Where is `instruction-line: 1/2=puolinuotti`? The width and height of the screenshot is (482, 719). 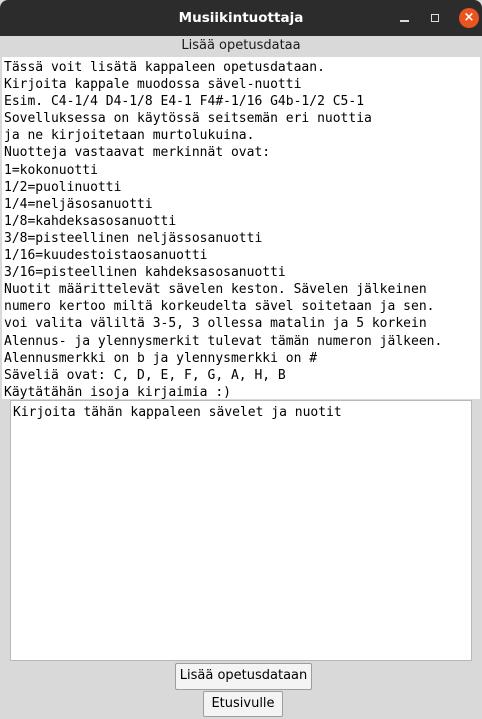 instruction-line: 1/2=puolinuotti is located at coordinates (63, 187).